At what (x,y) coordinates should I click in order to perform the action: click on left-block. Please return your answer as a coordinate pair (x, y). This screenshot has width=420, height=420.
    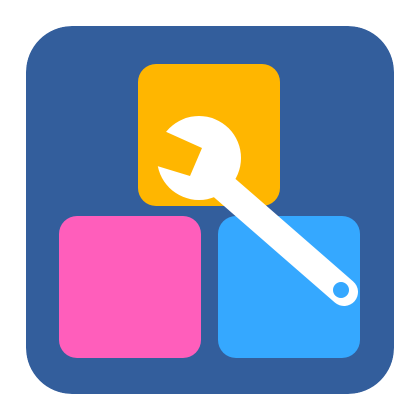
    Looking at the image, I should click on (130, 287).